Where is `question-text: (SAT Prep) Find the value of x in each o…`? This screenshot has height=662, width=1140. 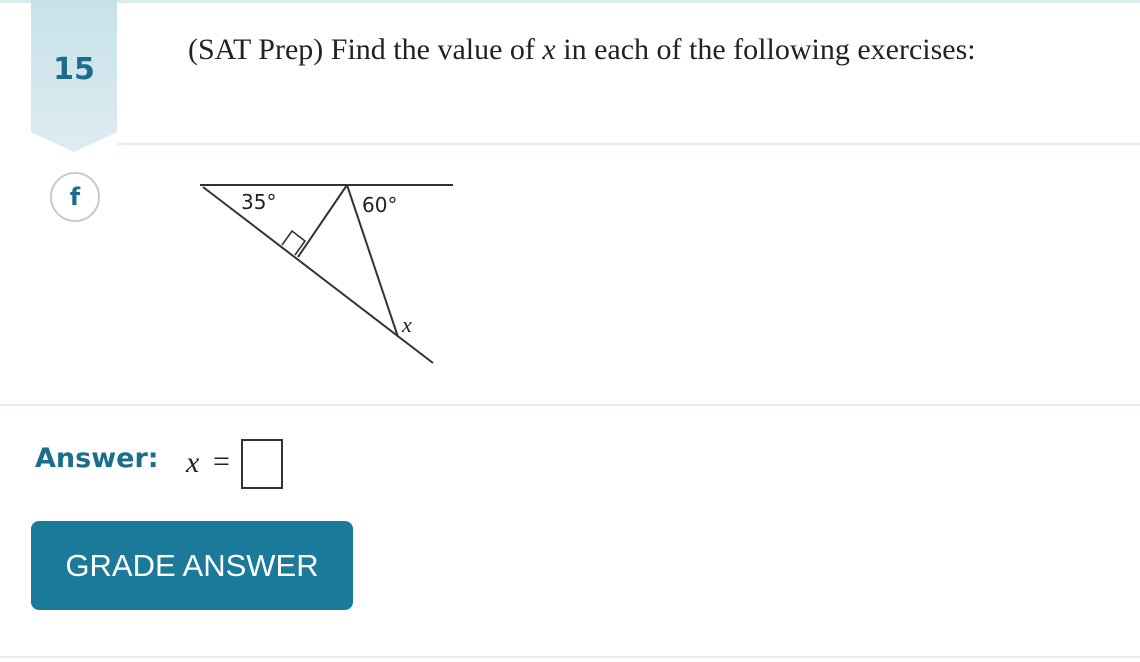
question-text: (SAT Prep) Find the value of x in each o… is located at coordinates (582, 50).